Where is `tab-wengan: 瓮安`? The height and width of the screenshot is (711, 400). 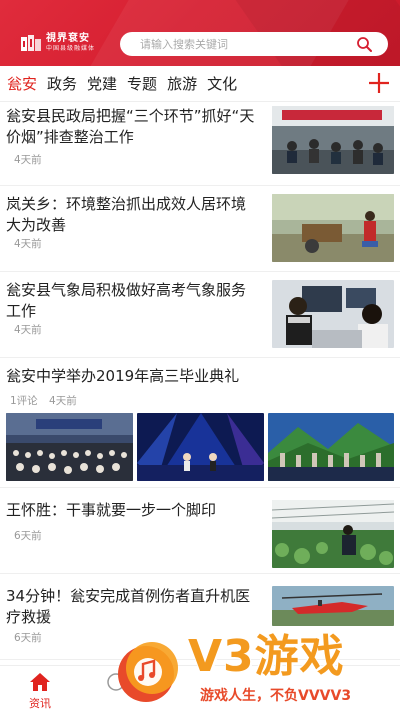
tab-wengan: 瓮安 is located at coordinates (22, 84).